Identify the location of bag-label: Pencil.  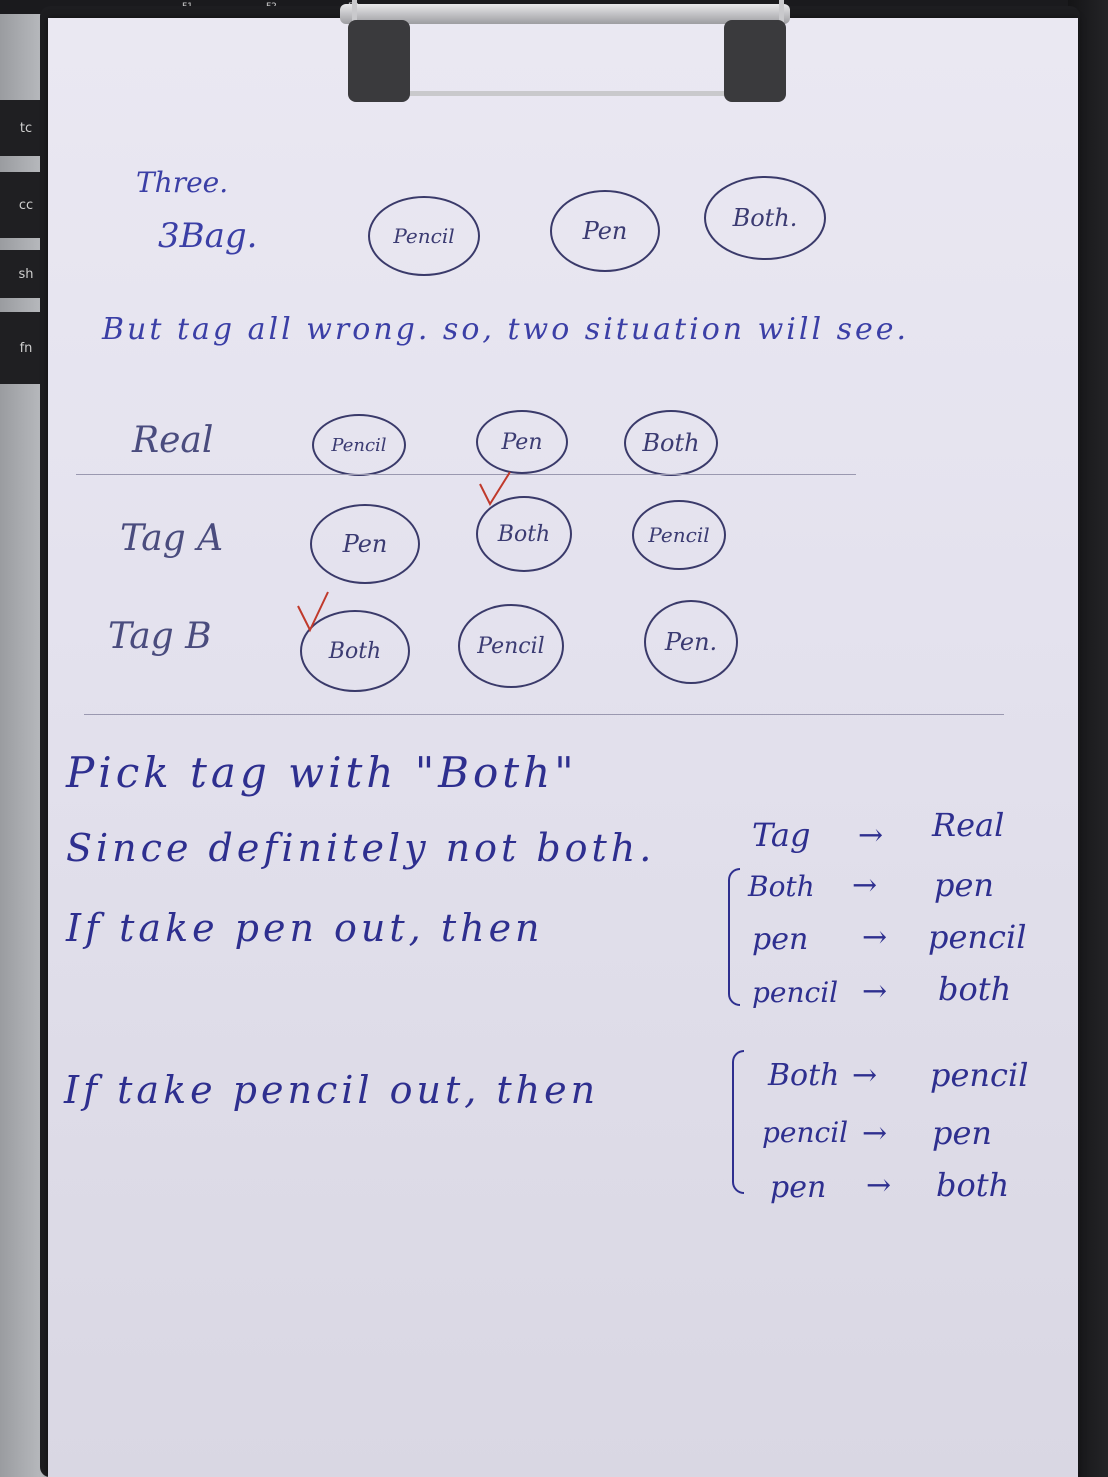
(424, 236).